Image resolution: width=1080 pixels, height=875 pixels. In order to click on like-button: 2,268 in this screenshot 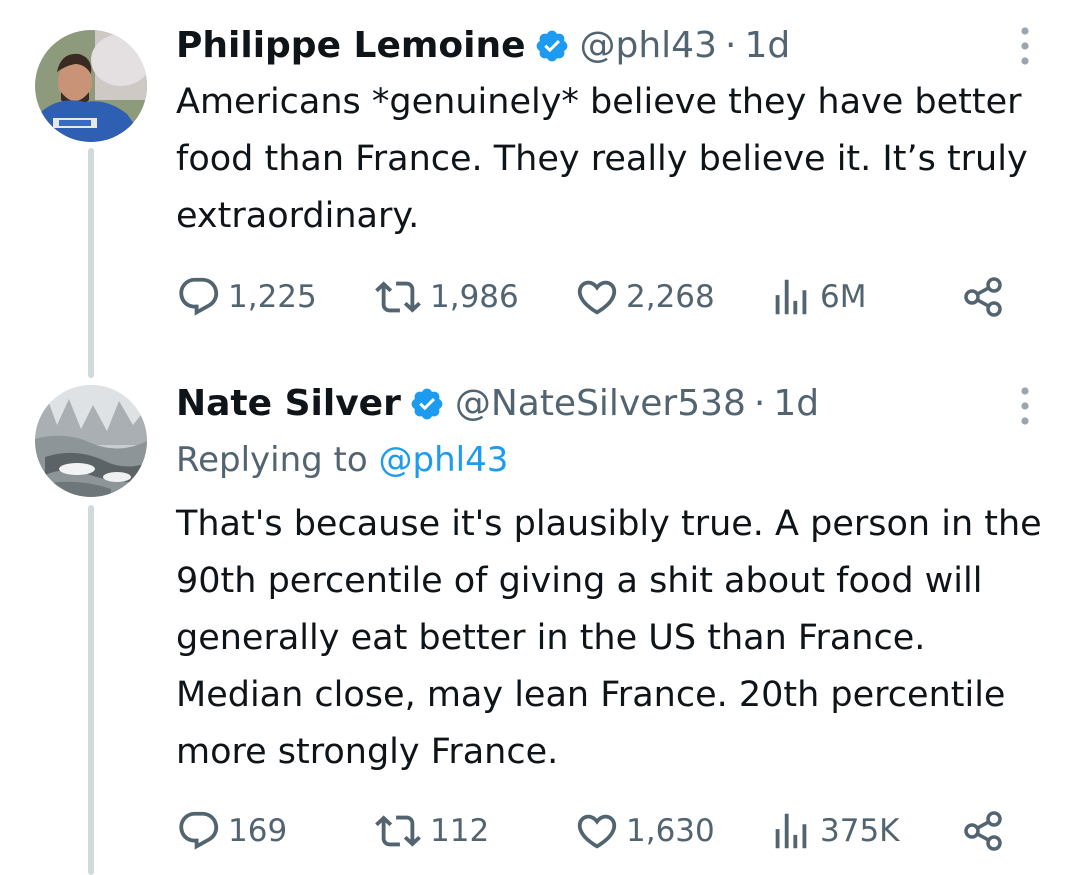, I will do `click(644, 297)`.